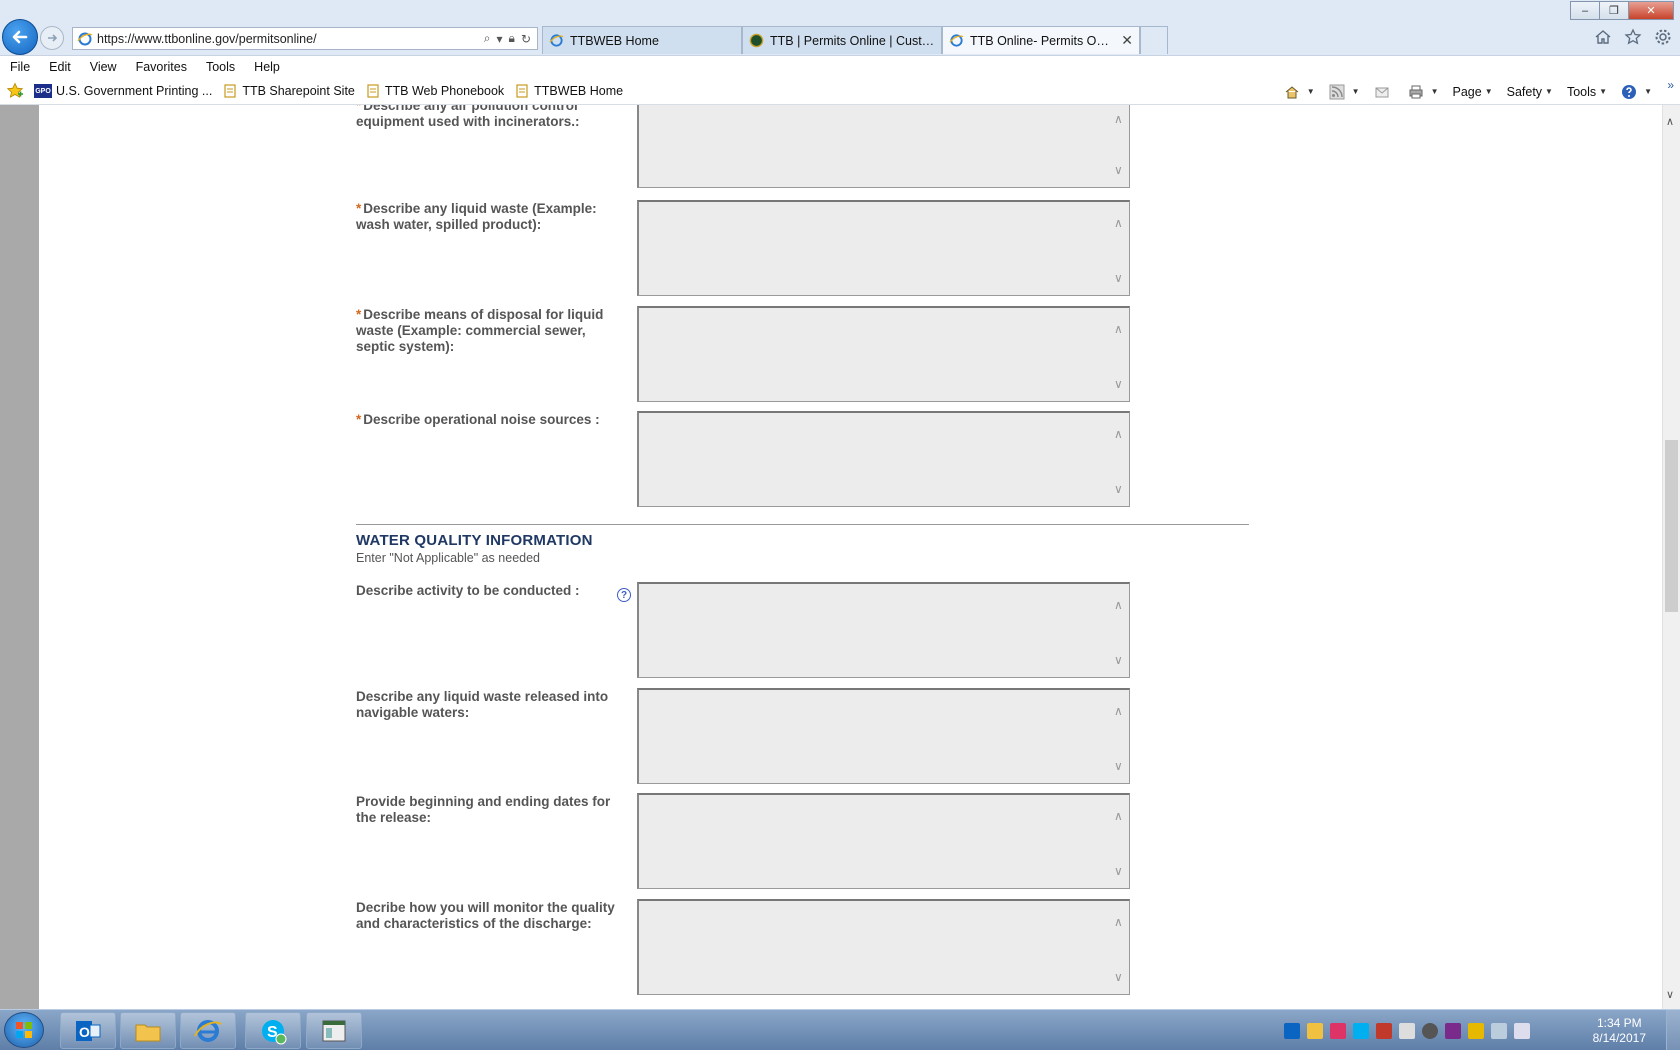 Image resolution: width=1680 pixels, height=1050 pixels. Describe the element at coordinates (512, 38) in the screenshot. I see `lock-icon: 🔒︎` at that location.